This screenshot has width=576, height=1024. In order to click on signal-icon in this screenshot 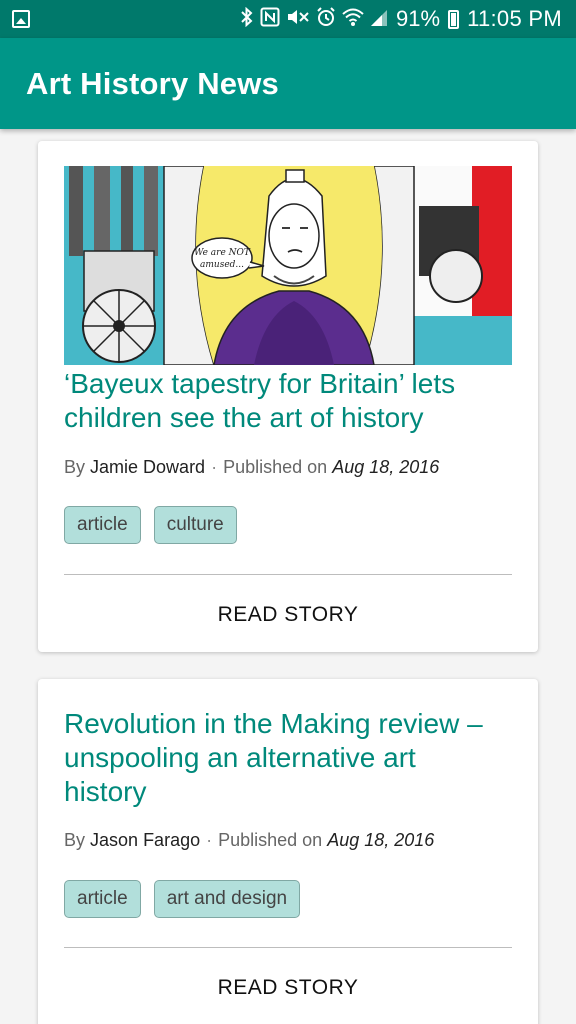, I will do `click(379, 19)`.